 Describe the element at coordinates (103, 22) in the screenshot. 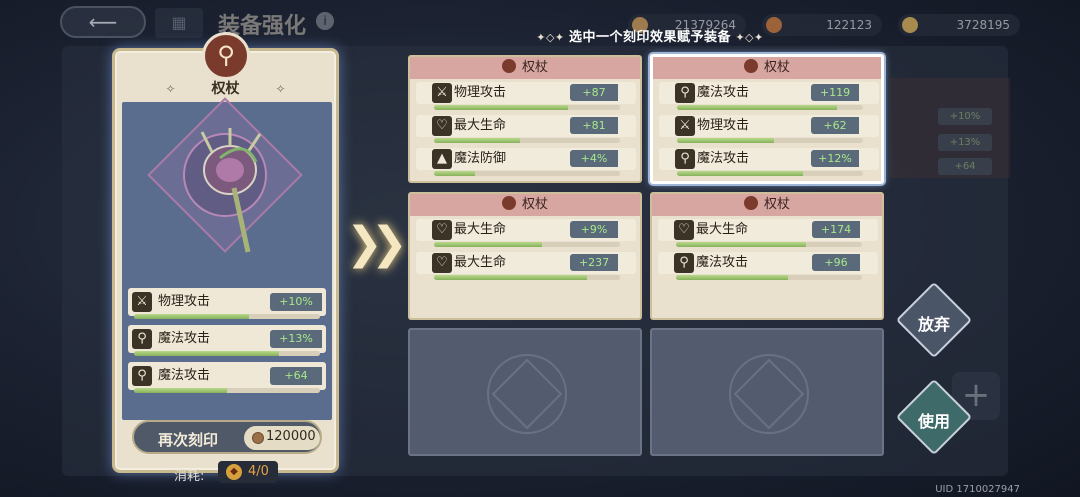

I see `back-button: ⟵` at that location.